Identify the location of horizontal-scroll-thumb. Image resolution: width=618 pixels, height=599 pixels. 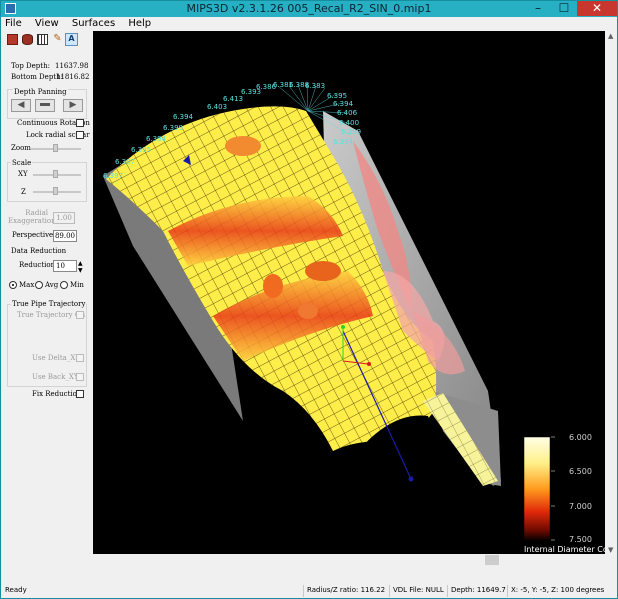
(492, 560).